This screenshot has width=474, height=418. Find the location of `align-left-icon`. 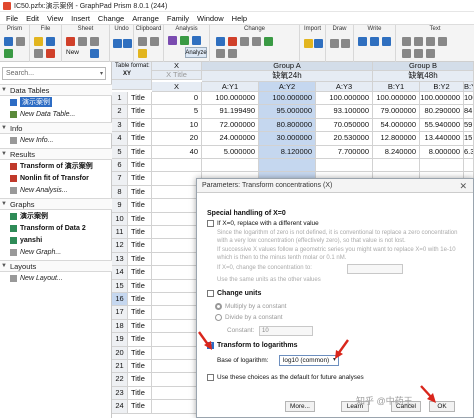

align-left-icon is located at coordinates (406, 53).